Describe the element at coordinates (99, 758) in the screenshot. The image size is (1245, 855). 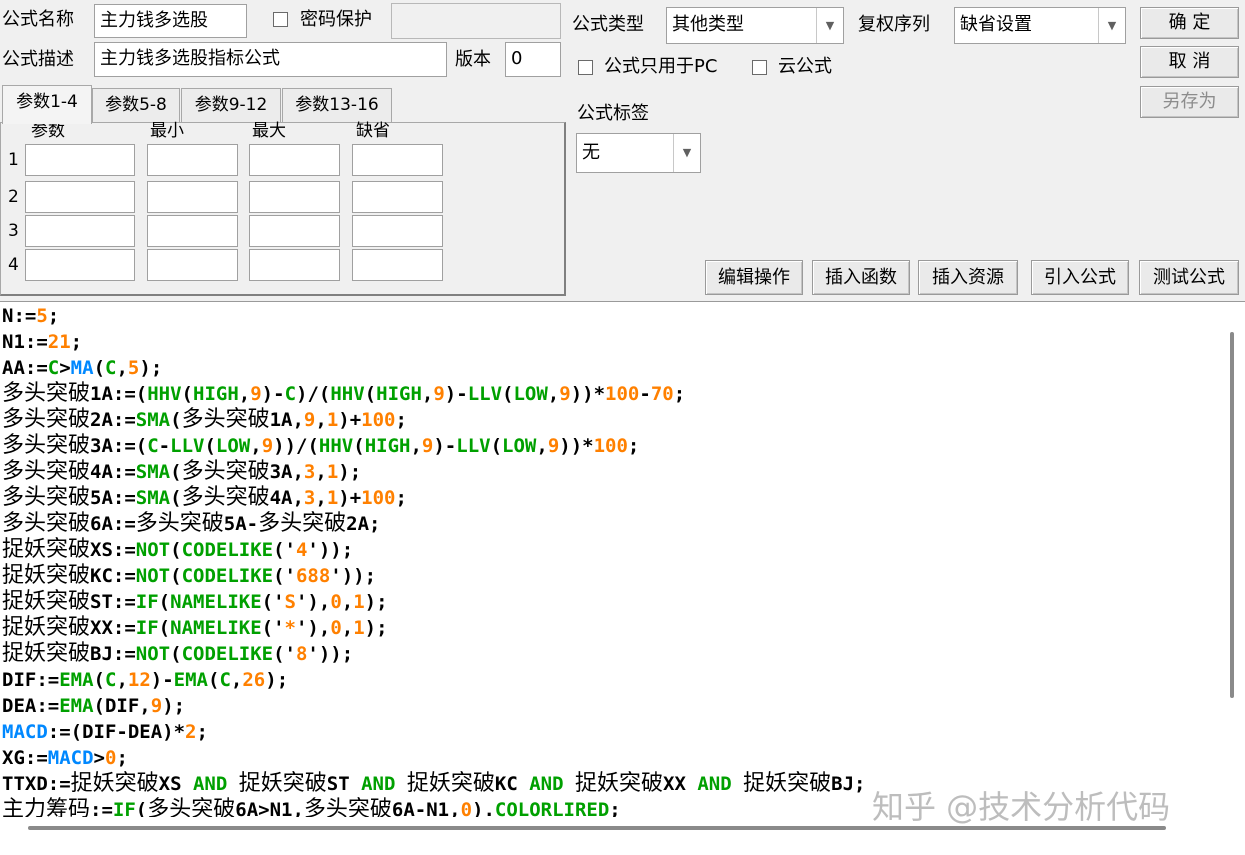
I see `code-token: >` at that location.